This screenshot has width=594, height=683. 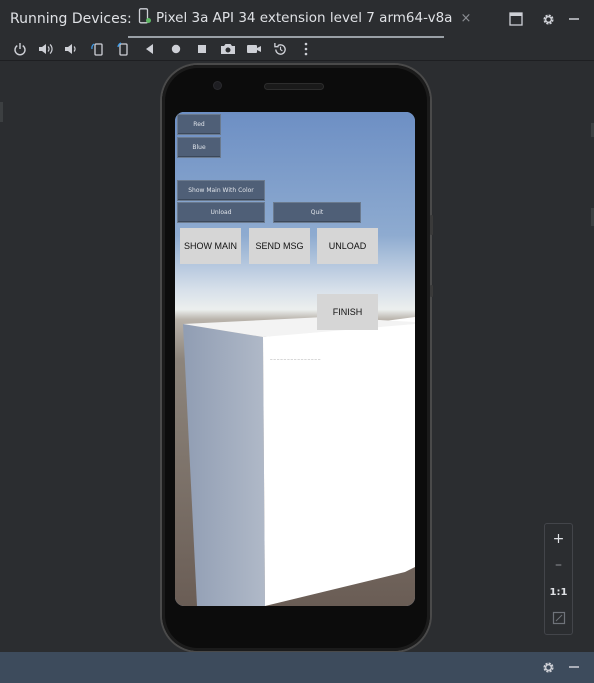 What do you see at coordinates (221, 212) in the screenshot?
I see `unload-small-button: Unload` at bounding box center [221, 212].